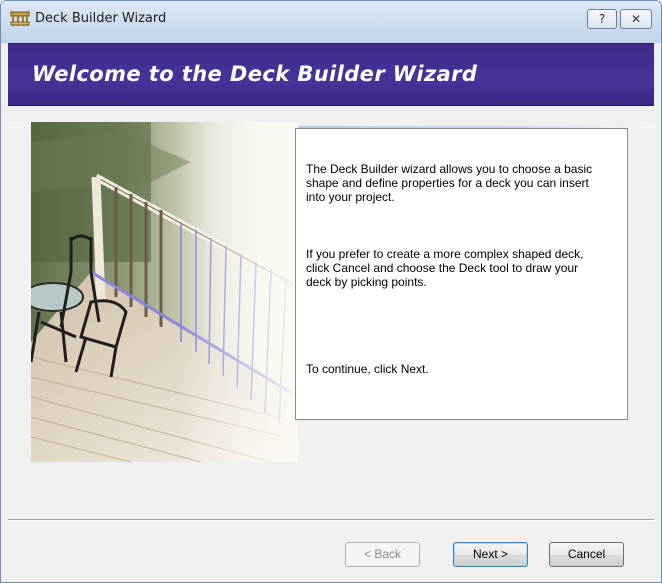 The width and height of the screenshot is (662, 583). Describe the element at coordinates (490, 554) in the screenshot. I see `next-button: Next >` at that location.